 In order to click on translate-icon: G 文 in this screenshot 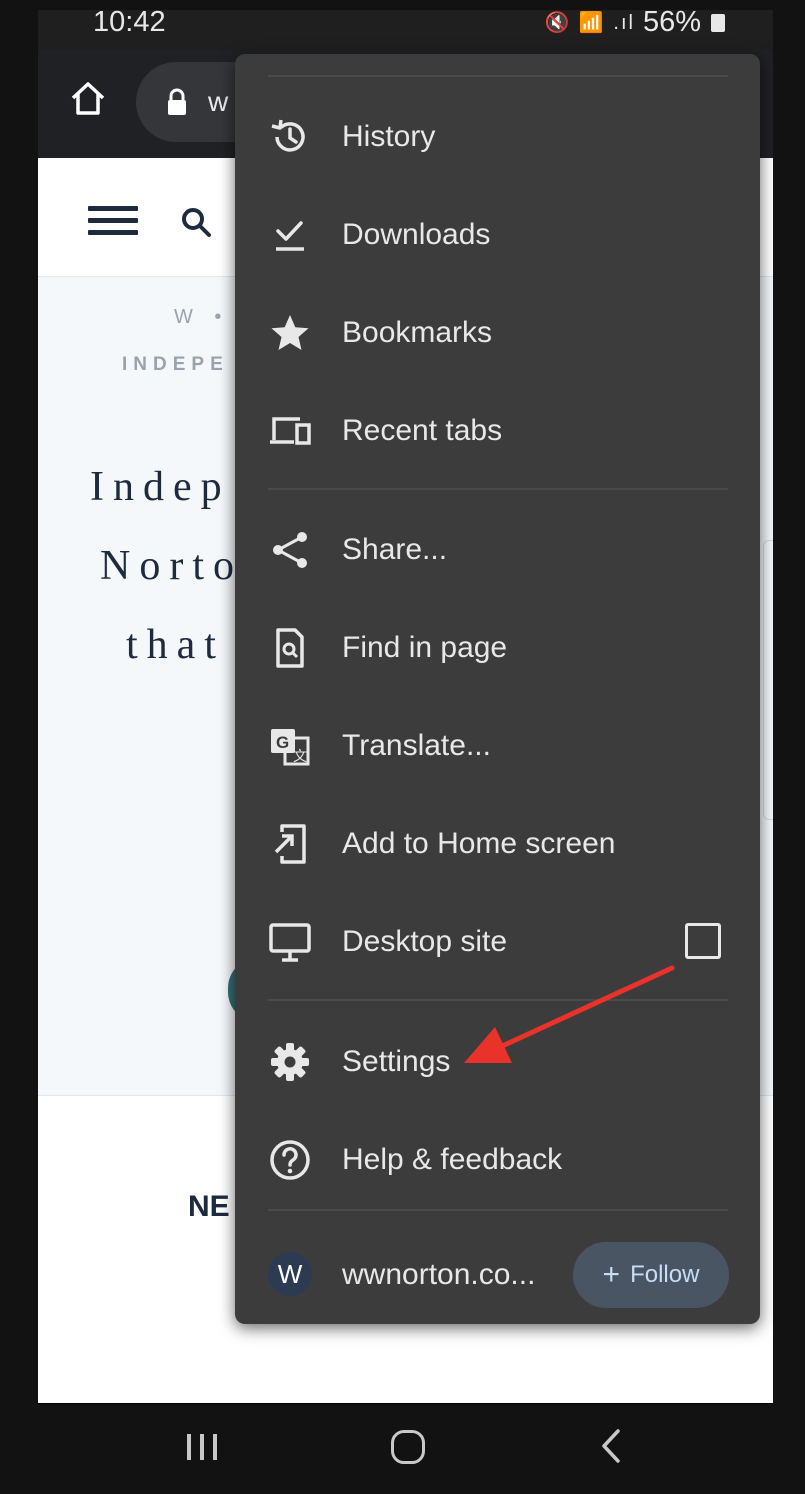, I will do `click(290, 747)`.